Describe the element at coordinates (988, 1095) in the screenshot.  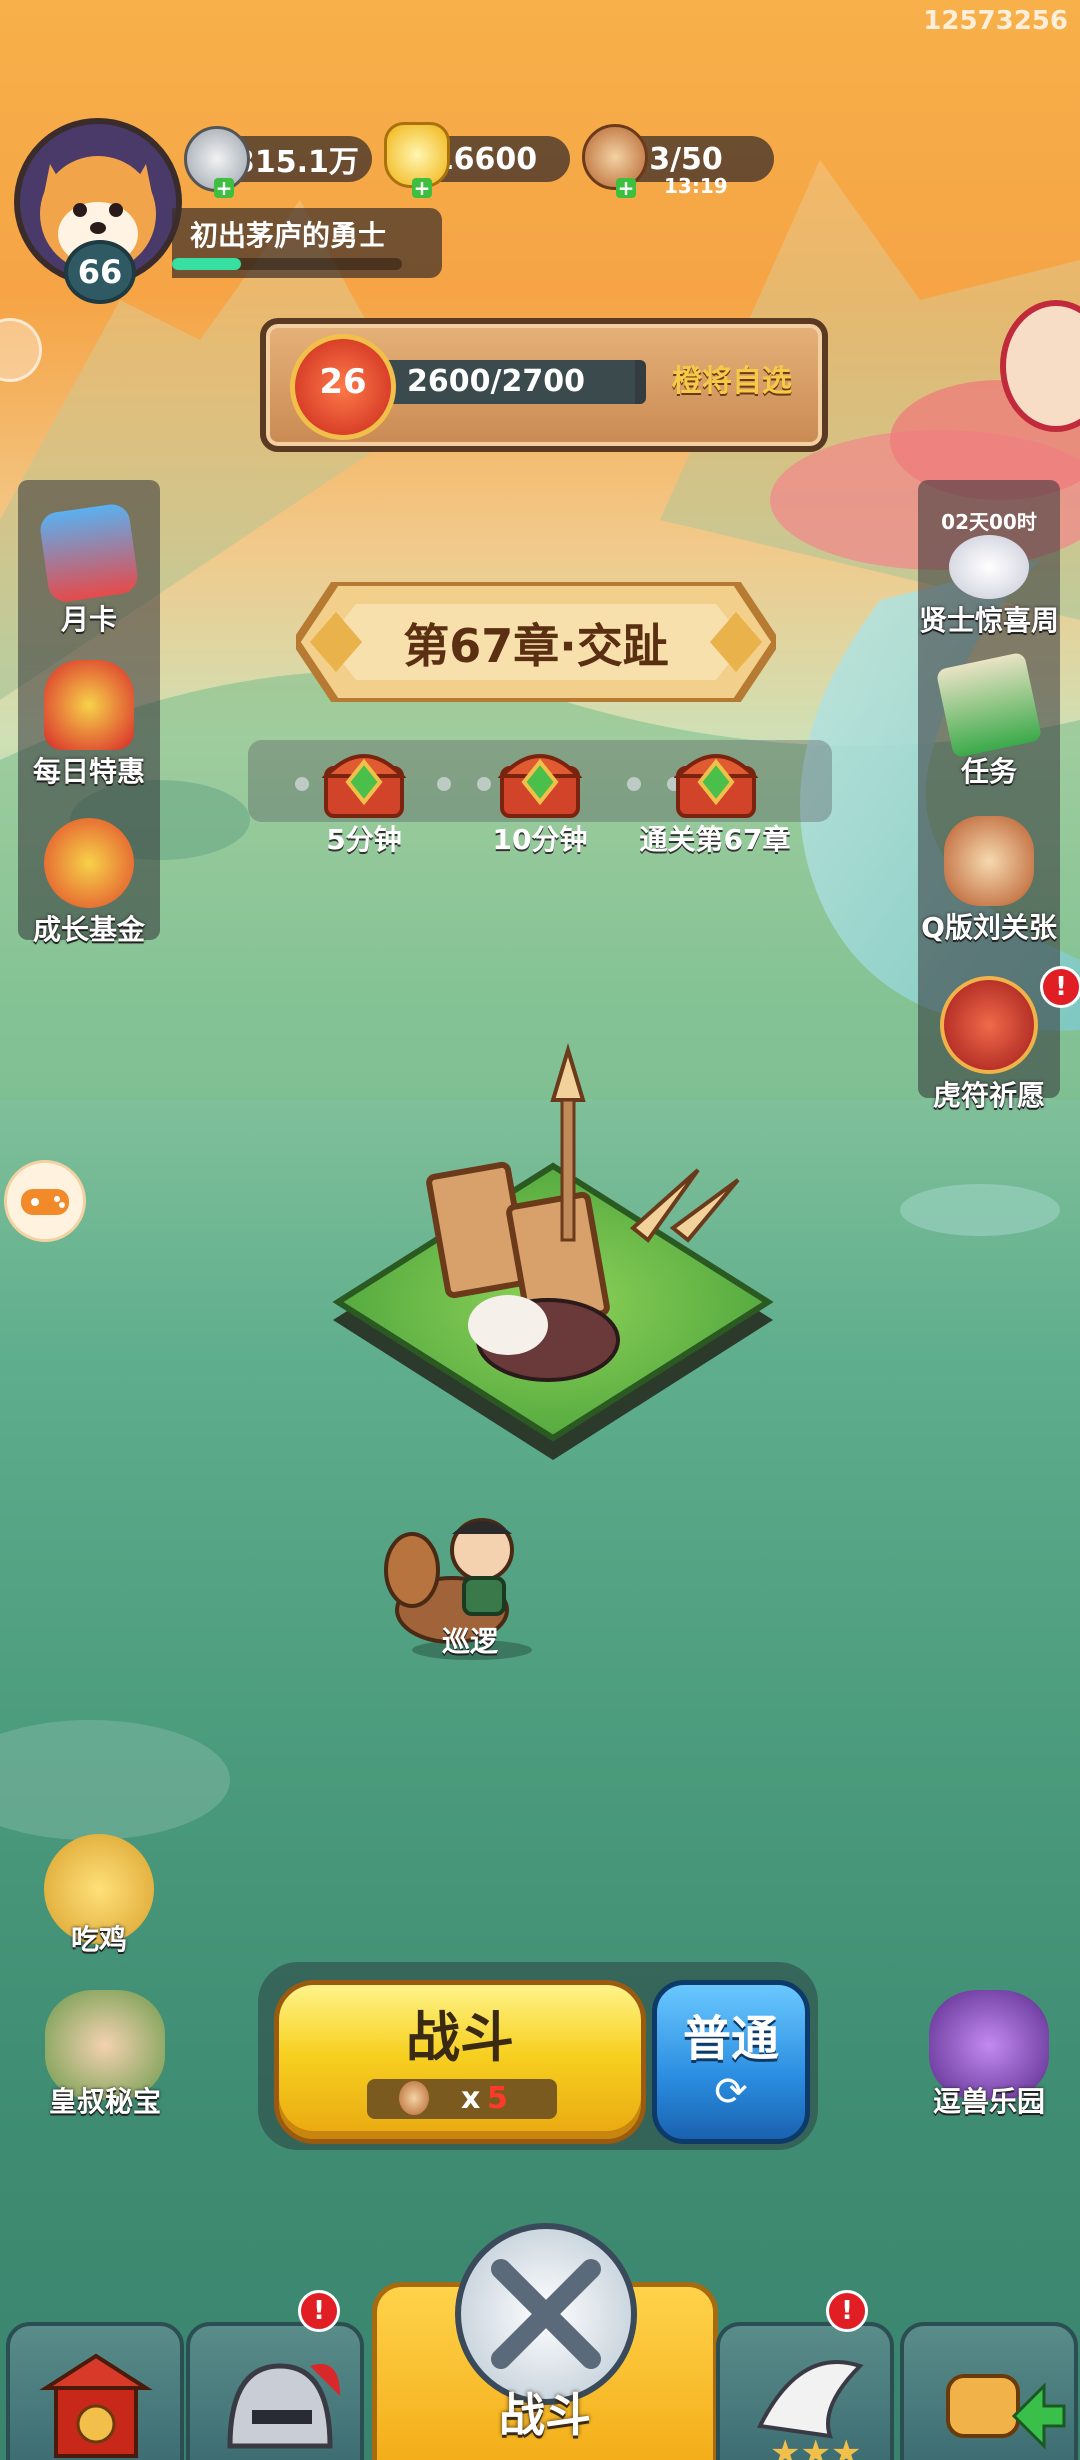
I see `tiger-tally-label: 虎符祈愿` at that location.